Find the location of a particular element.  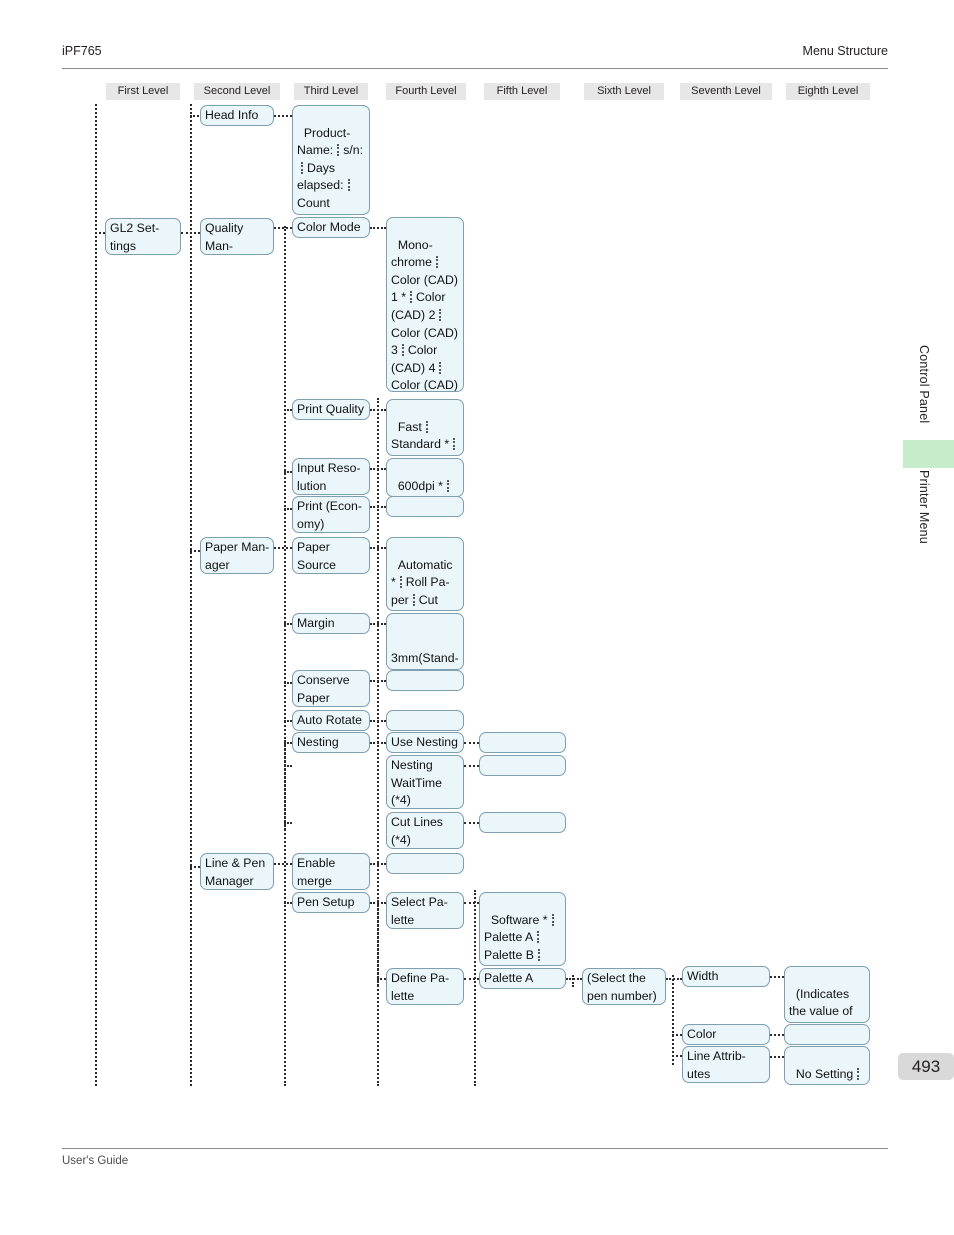

node-use-nesting: Use Nesting is located at coordinates (425, 742).